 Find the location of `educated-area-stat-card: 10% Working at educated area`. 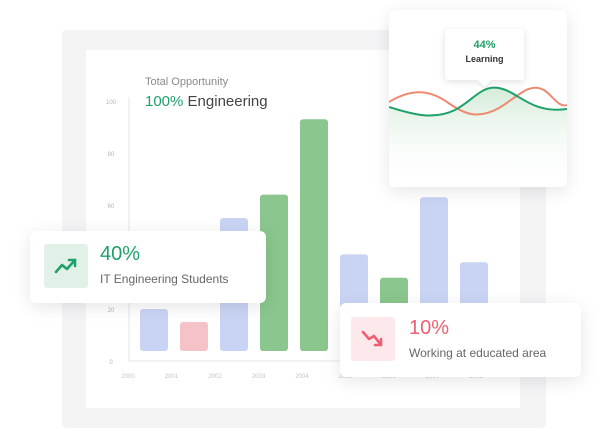

educated-area-stat-card: 10% Working at educated area is located at coordinates (460, 340).